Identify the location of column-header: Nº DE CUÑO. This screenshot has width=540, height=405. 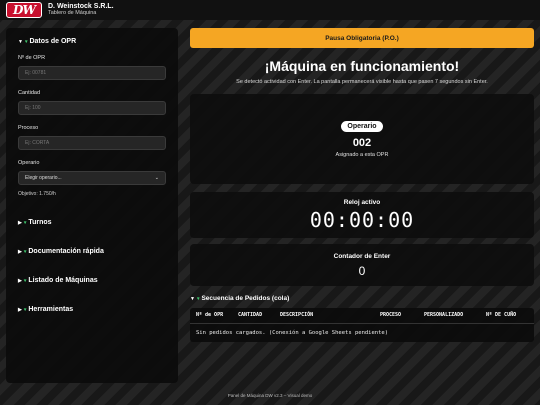
(501, 315).